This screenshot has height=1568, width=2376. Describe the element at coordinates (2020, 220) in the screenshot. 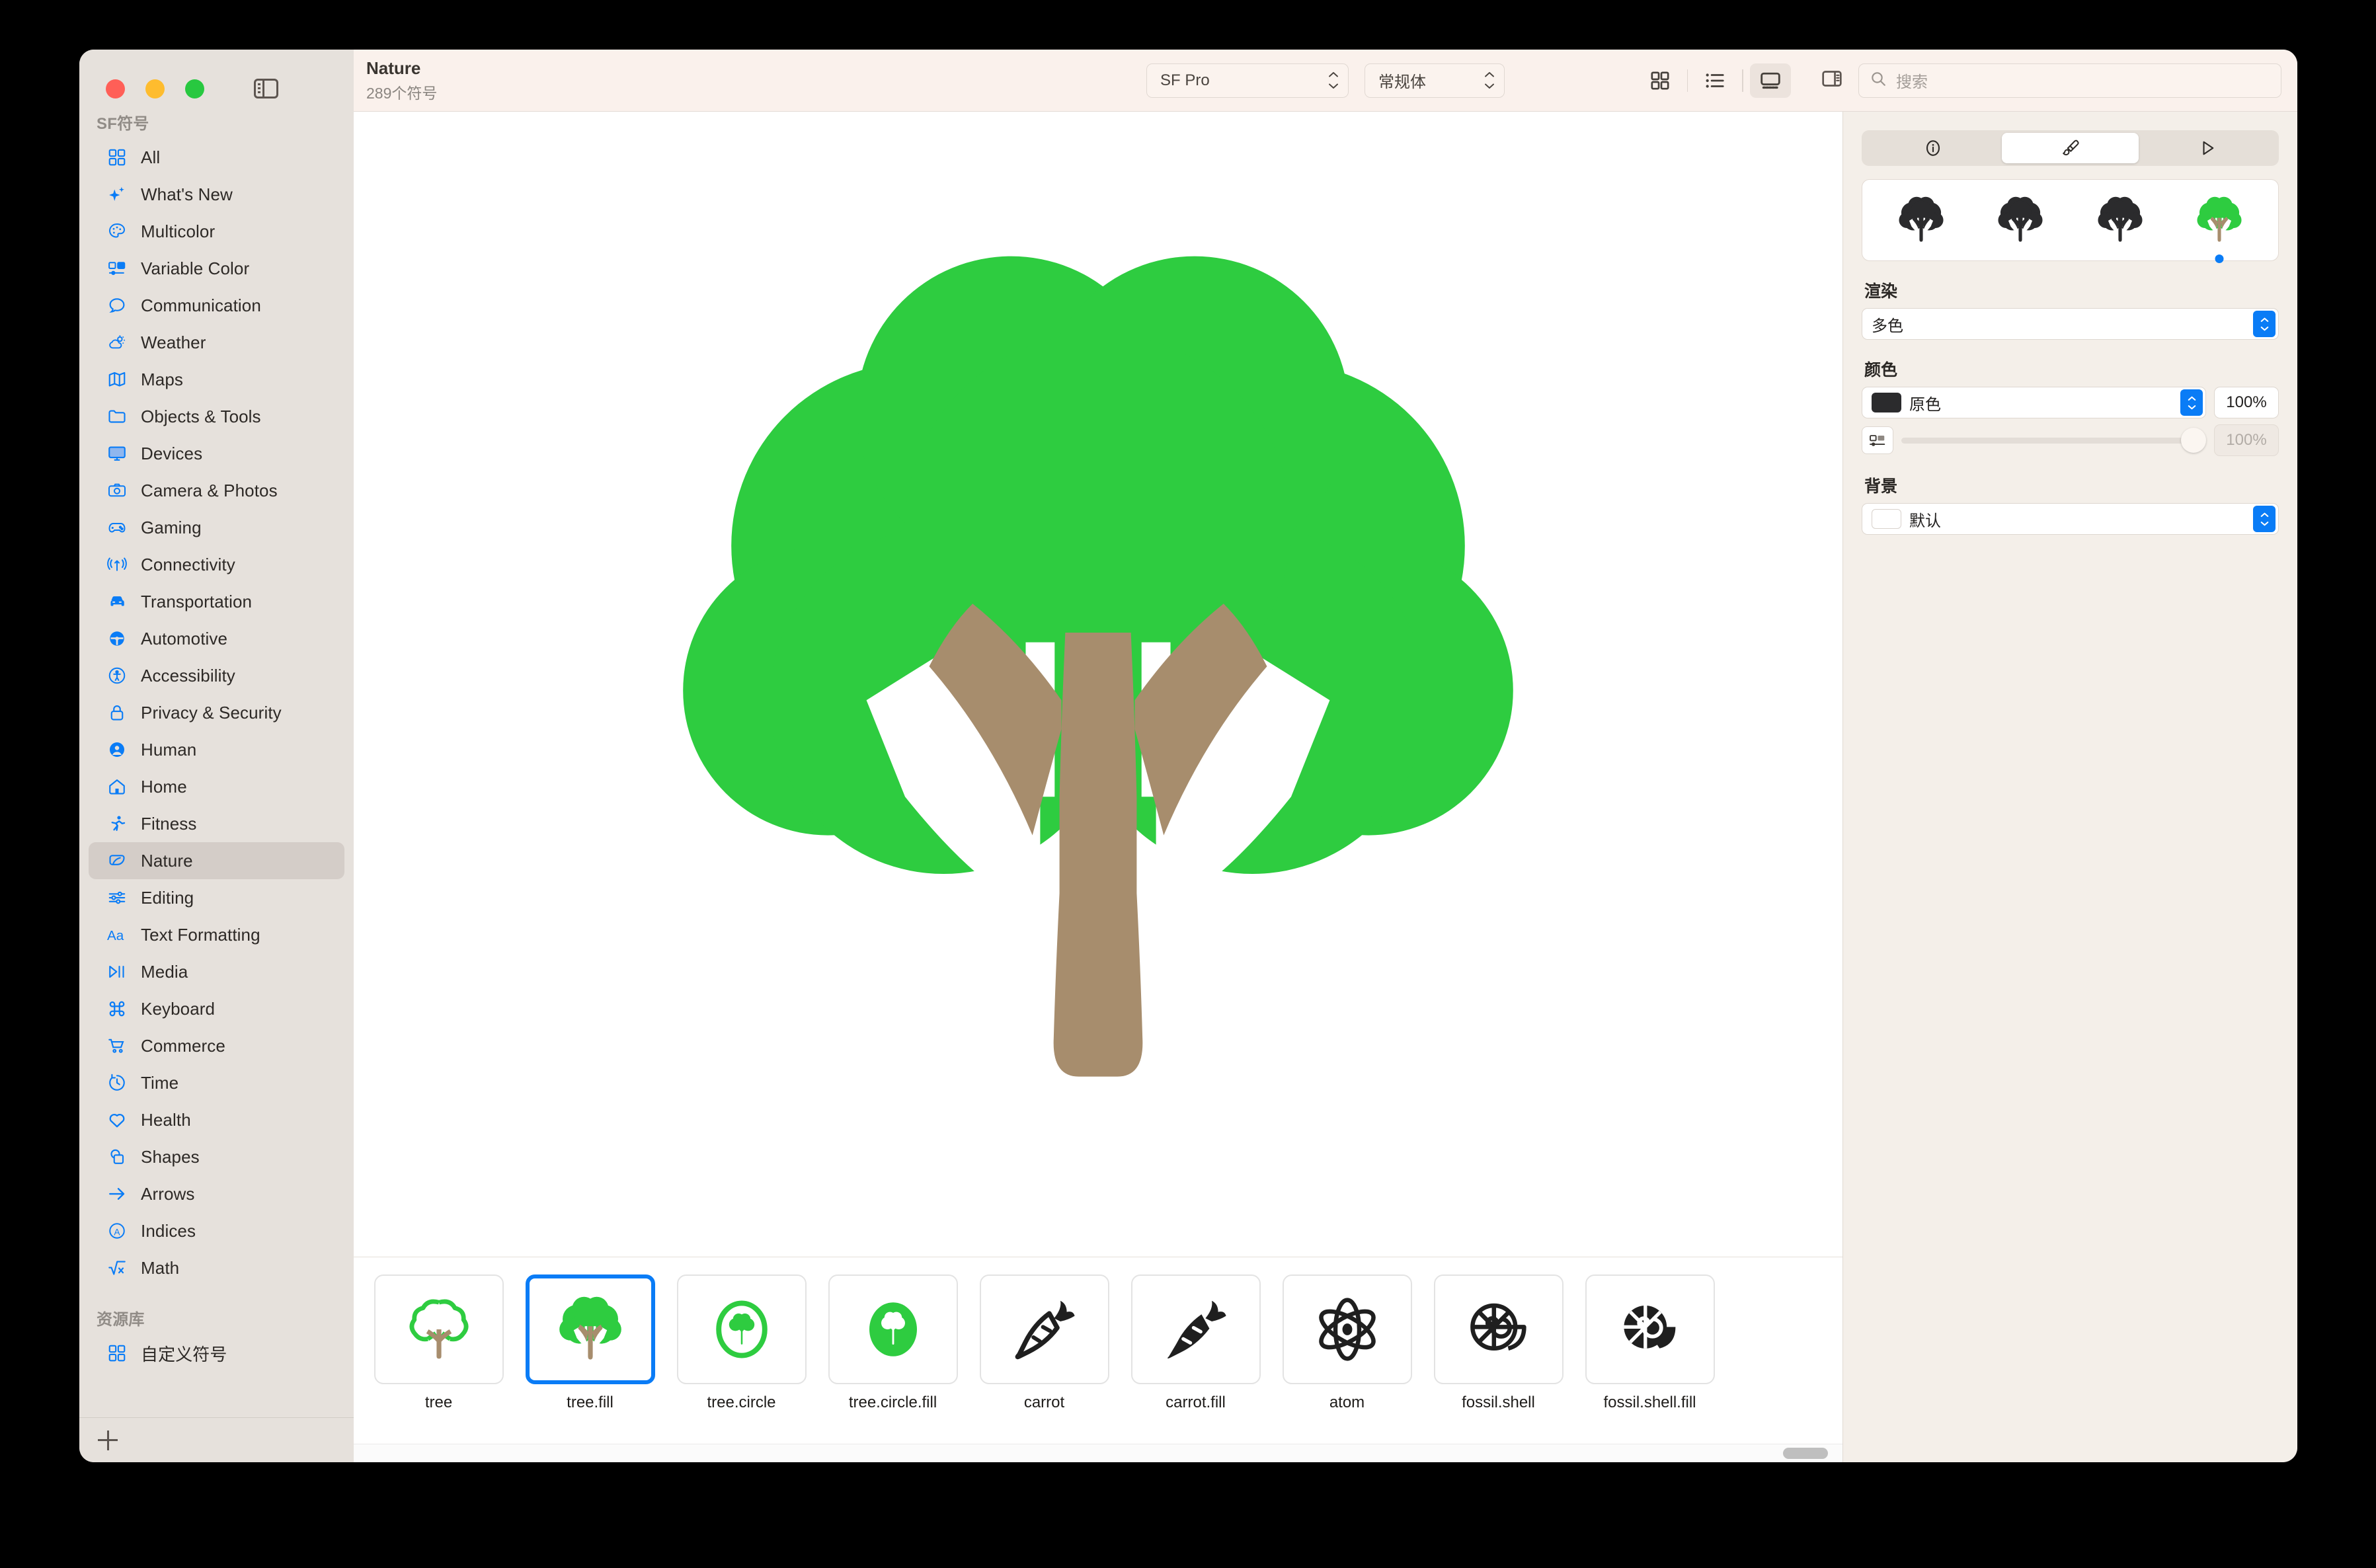

I see `render-preview-hierarchical` at that location.